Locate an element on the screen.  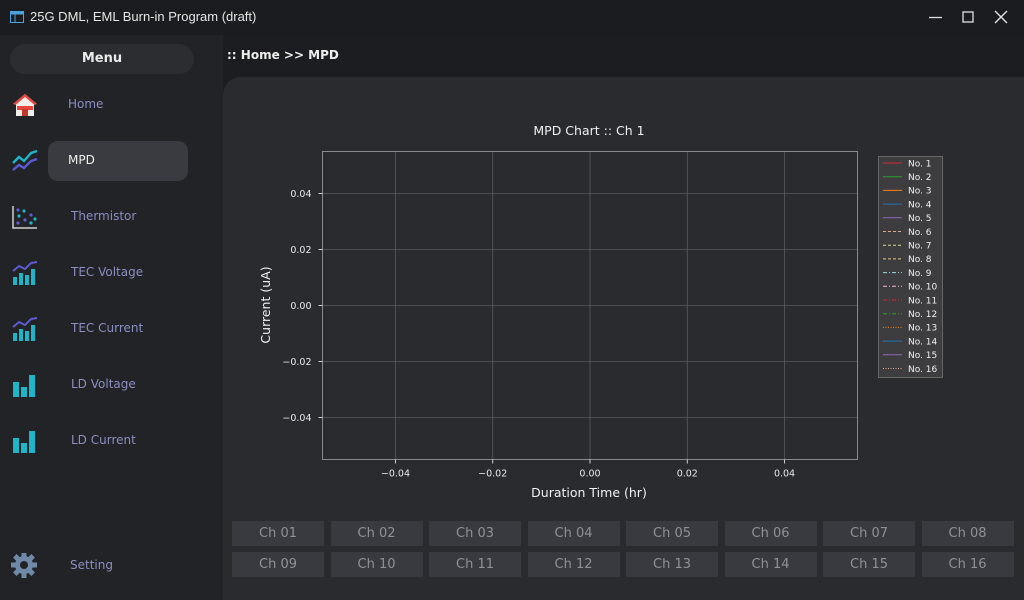
y-axis-label: Current (uA) is located at coordinates (265, 304).